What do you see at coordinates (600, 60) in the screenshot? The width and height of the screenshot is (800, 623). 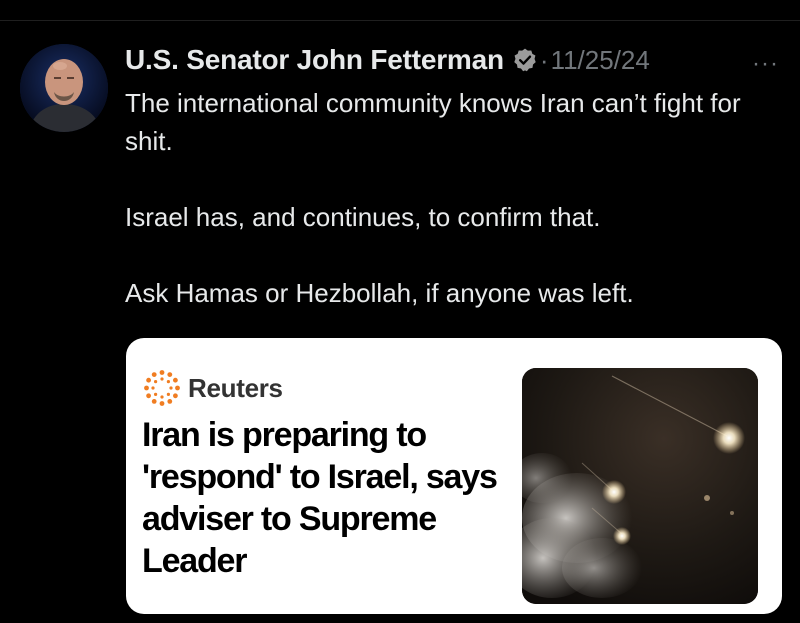 I see `tweet-date: 11/25/24` at bounding box center [600, 60].